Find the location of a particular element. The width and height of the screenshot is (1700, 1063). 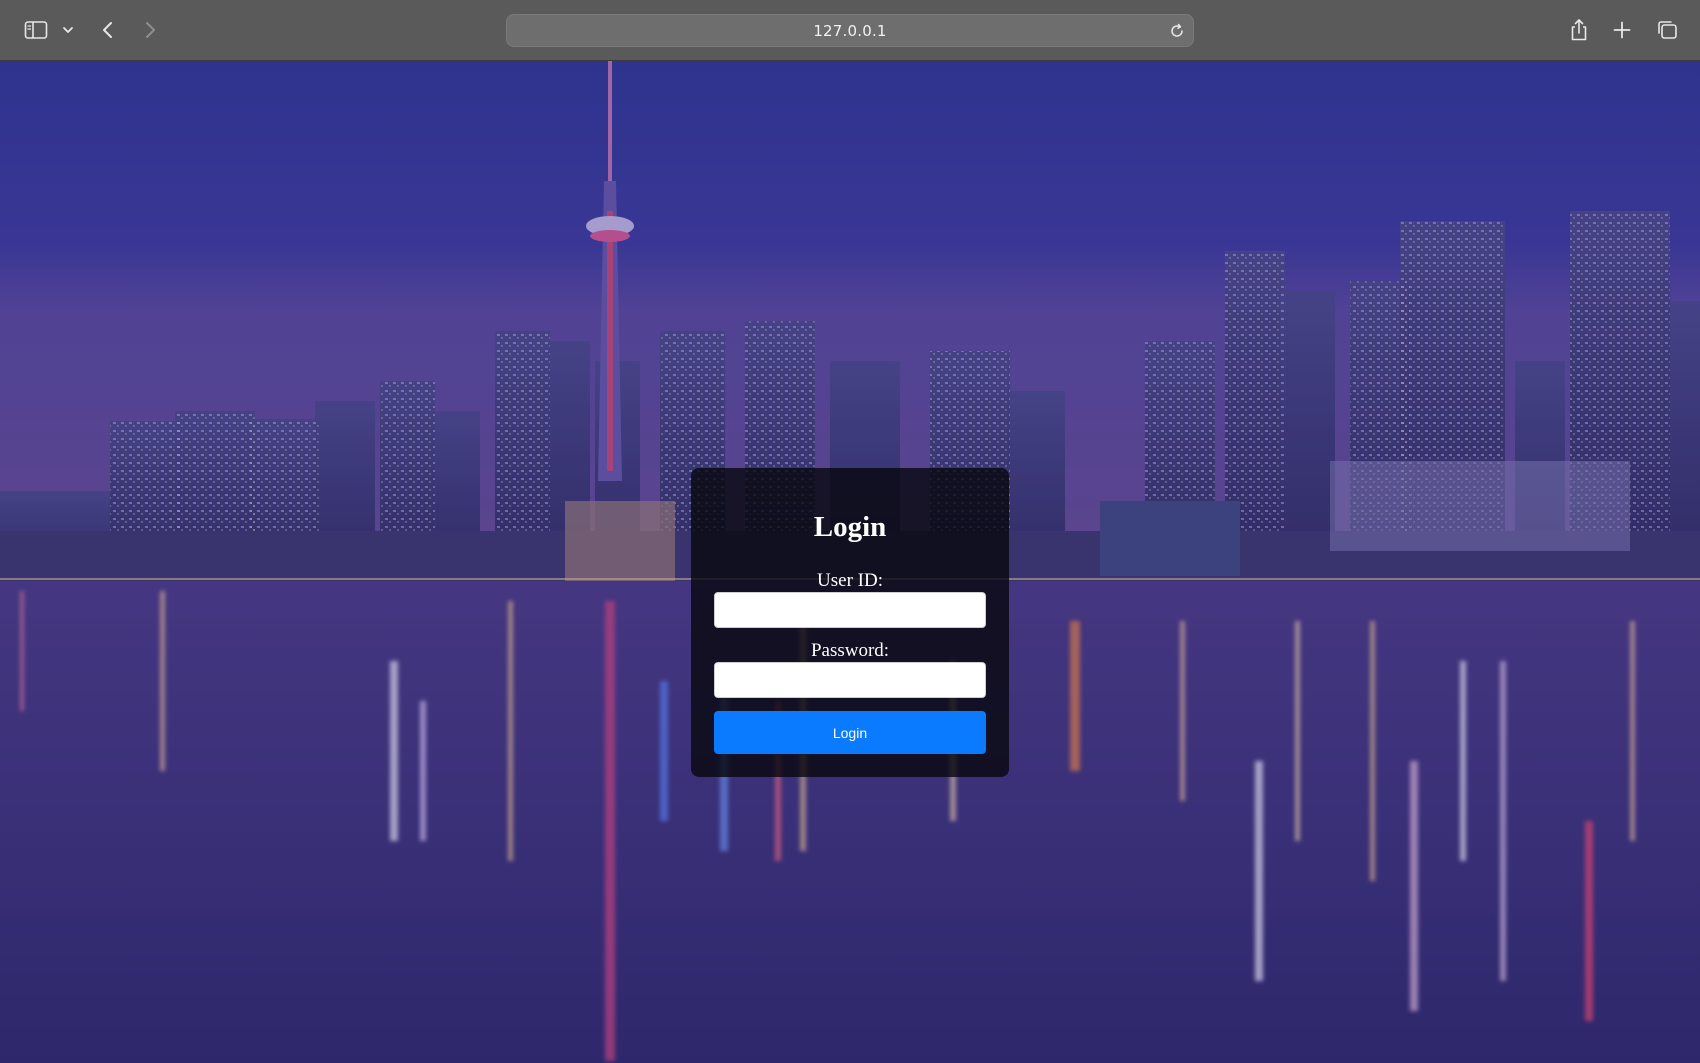

login-button: Login is located at coordinates (850, 732).